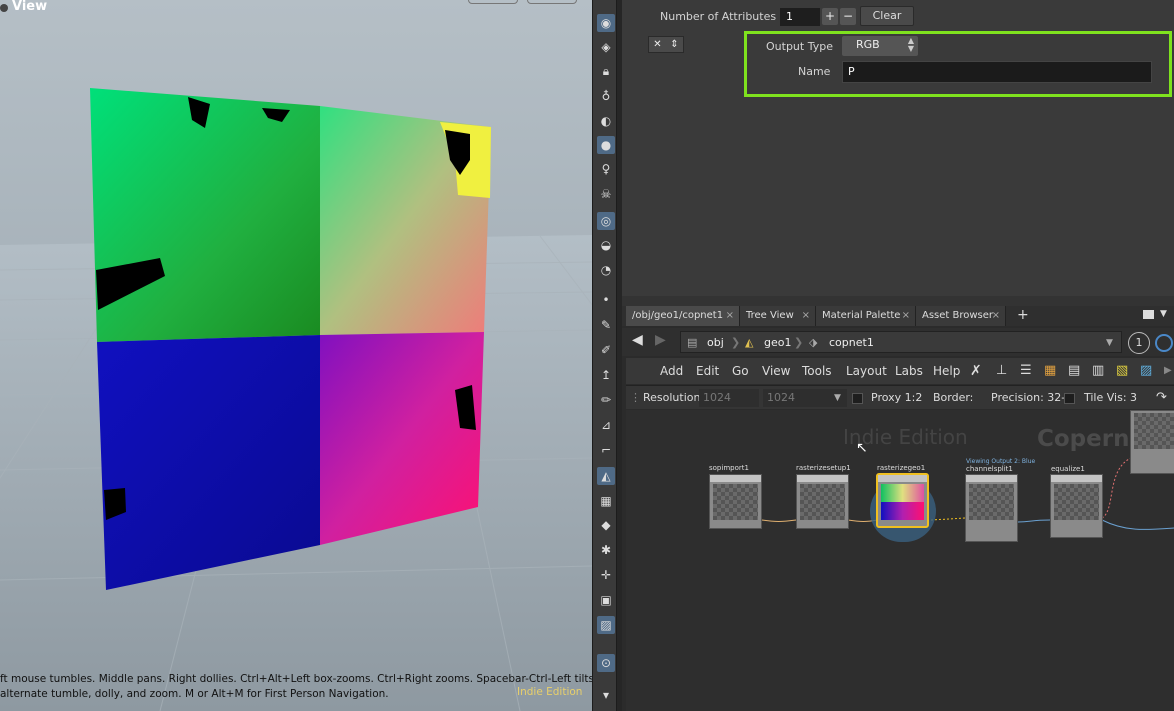 The width and height of the screenshot is (1174, 711). What do you see at coordinates (606, 450) in the screenshot?
I see `angle-icon: ⌐` at bounding box center [606, 450].